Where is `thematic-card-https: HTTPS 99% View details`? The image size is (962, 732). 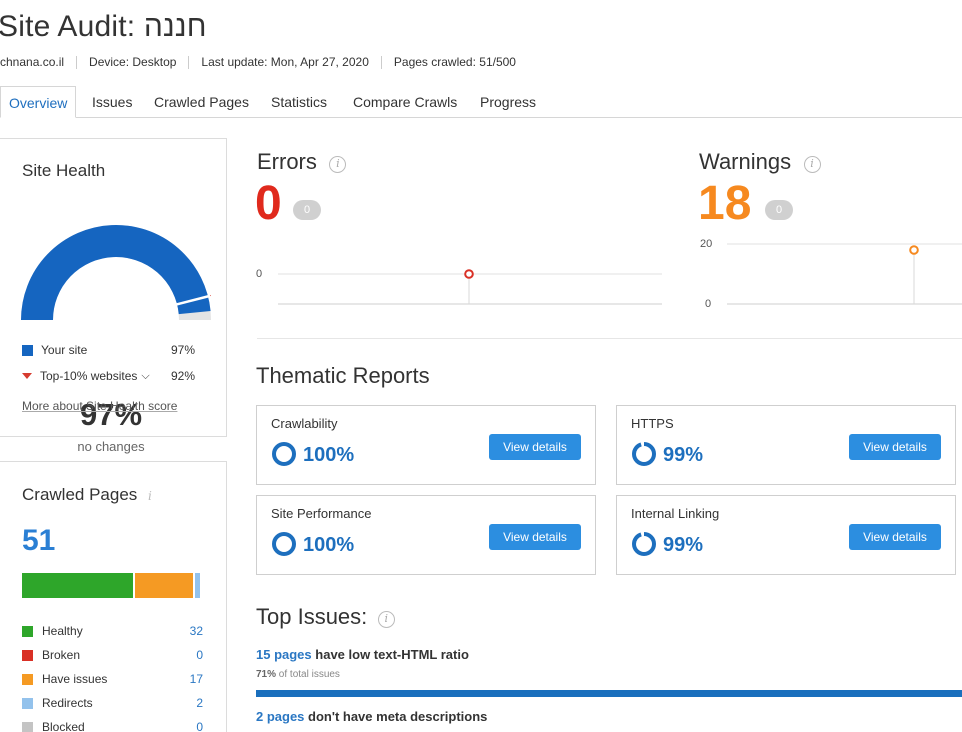
thematic-card-https: HTTPS 99% View details is located at coordinates (786, 445).